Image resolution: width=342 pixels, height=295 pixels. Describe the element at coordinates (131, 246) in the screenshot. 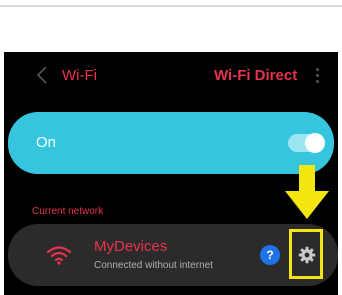

I see `network-name: MyDevices` at that location.